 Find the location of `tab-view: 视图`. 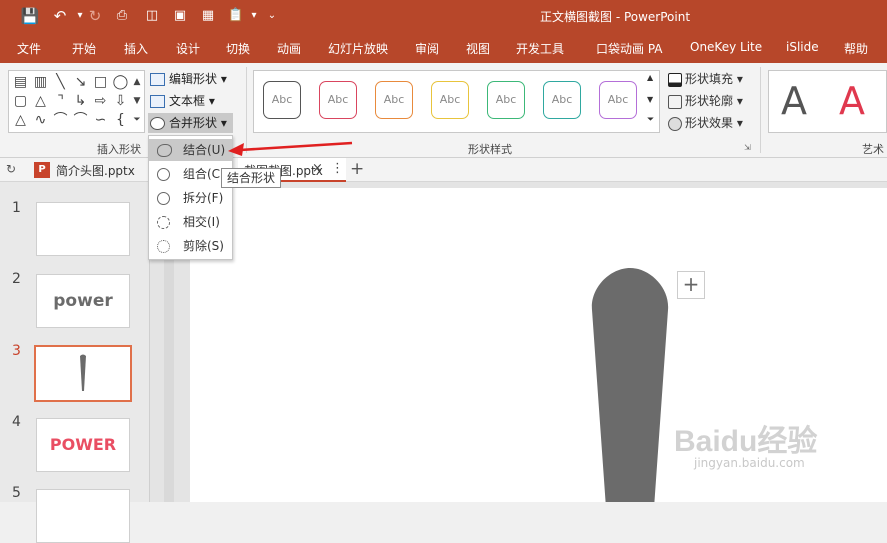

tab-view: 视图 is located at coordinates (478, 48).